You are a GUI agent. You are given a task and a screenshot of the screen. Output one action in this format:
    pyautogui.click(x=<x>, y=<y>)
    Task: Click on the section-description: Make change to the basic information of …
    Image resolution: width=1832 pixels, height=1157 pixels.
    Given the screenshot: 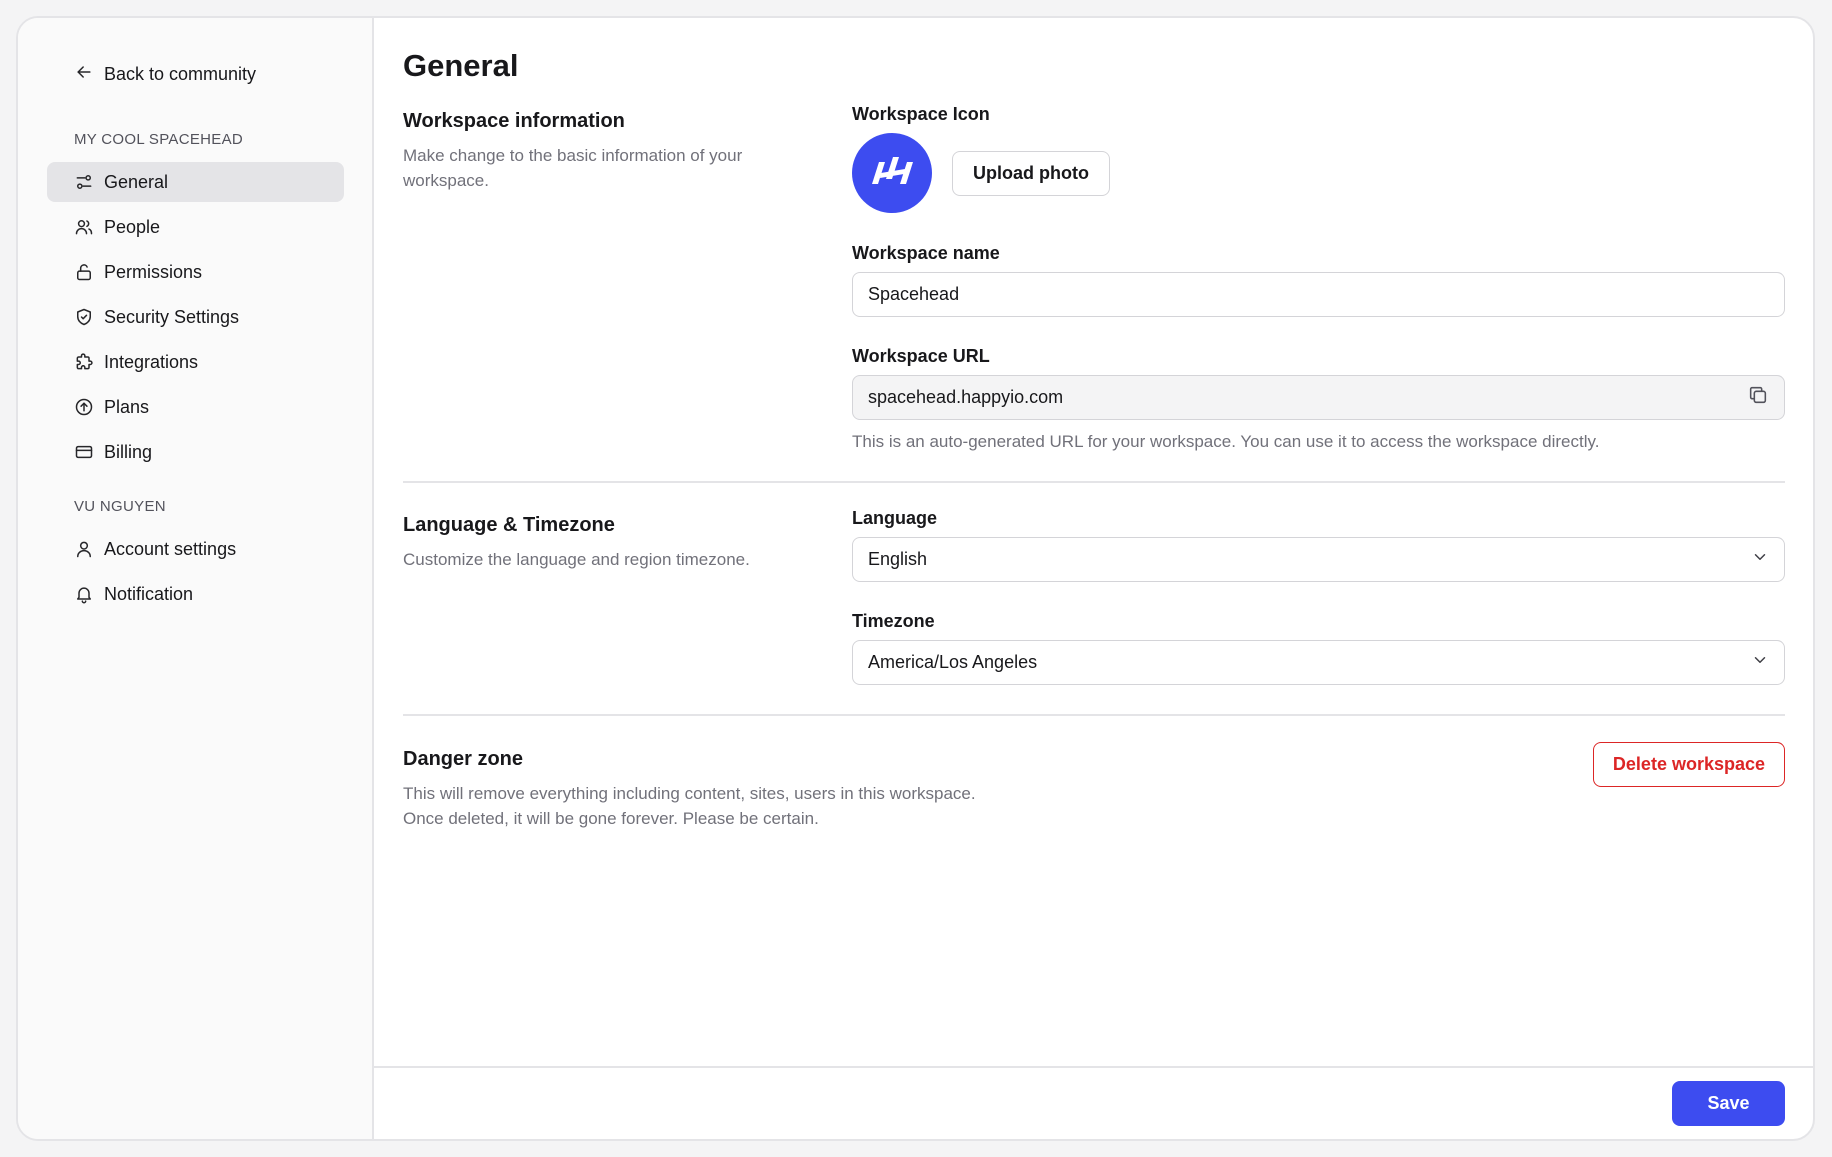 What is the action you would take?
    pyautogui.click(x=573, y=168)
    